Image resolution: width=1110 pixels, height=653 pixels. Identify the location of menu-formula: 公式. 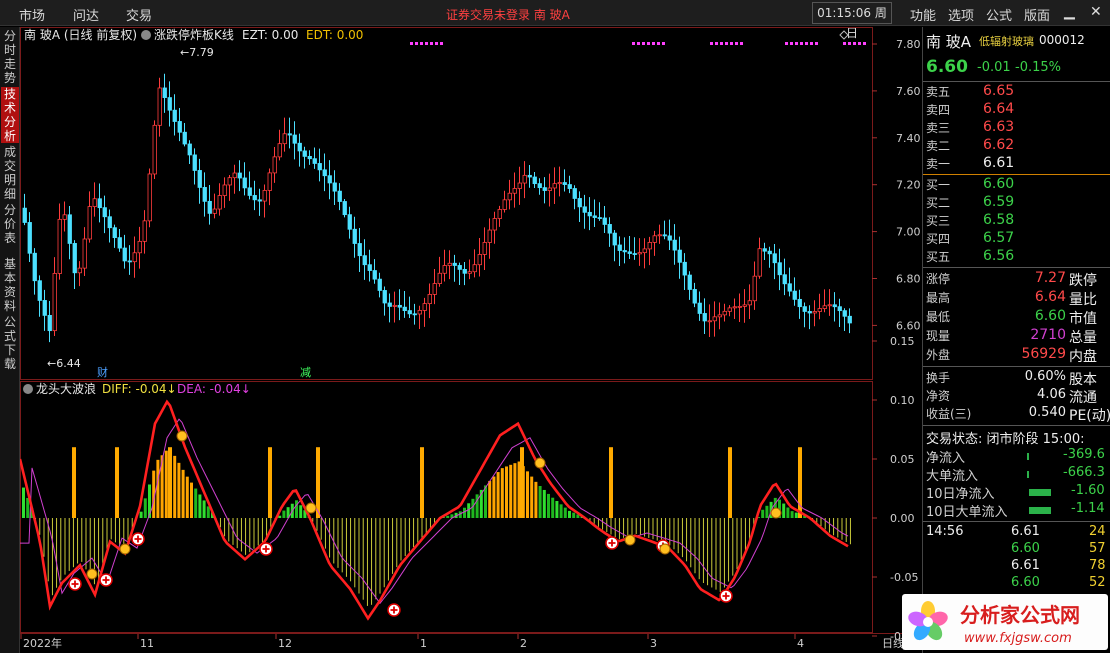
(999, 14).